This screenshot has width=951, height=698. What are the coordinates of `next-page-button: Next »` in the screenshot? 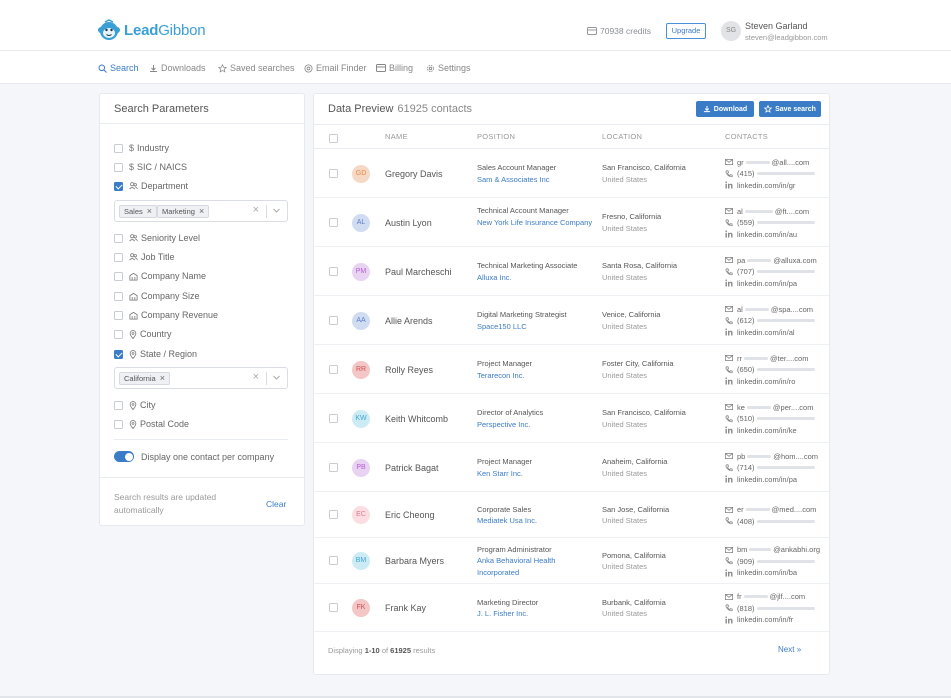 It's located at (789, 649).